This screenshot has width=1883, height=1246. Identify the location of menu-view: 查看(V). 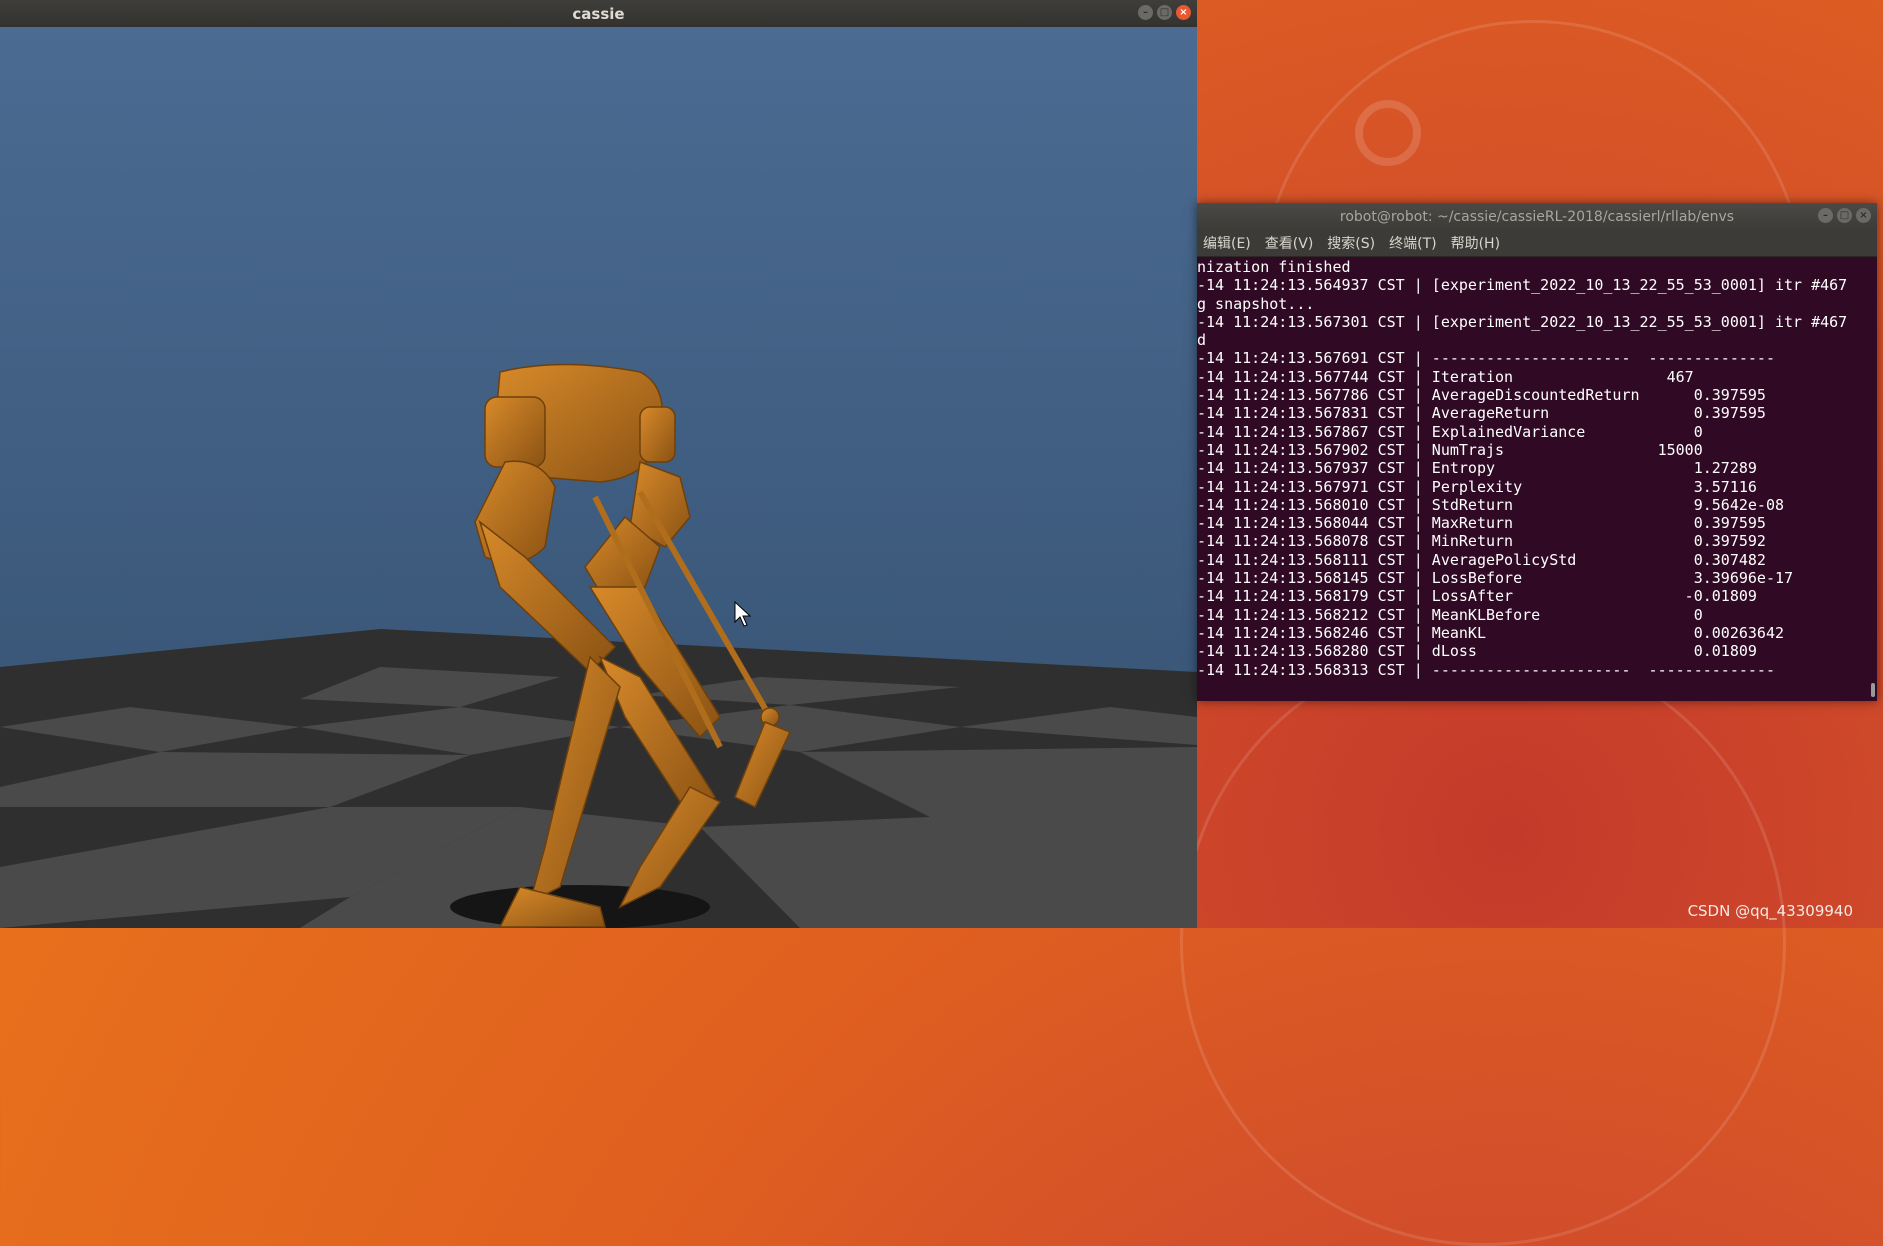
(1289, 243).